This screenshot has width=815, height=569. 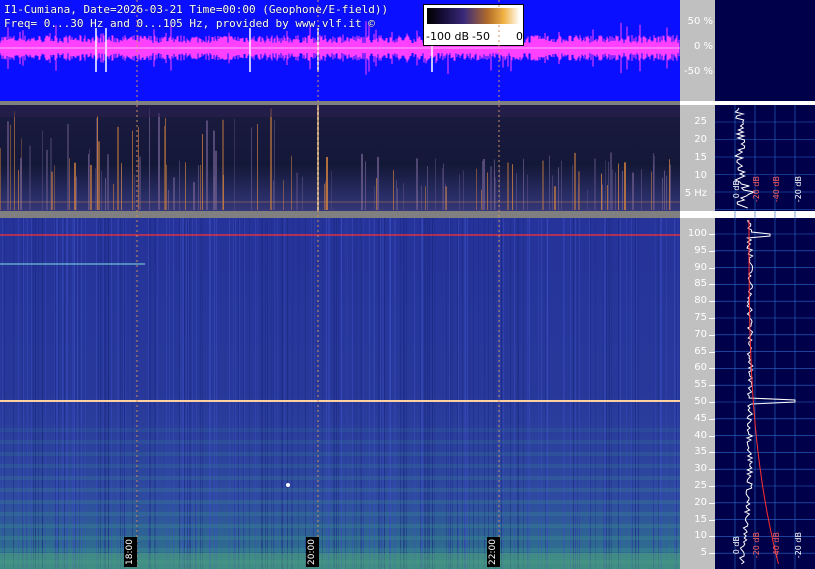 I want to click on side-top-label-40db: -40 dB, so click(x=776, y=189).